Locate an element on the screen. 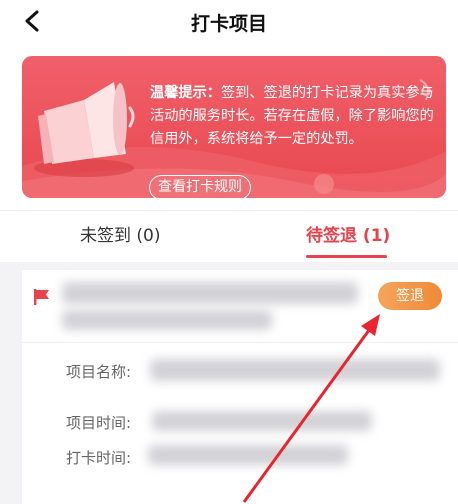  project-time-redacted is located at coordinates (262, 421).